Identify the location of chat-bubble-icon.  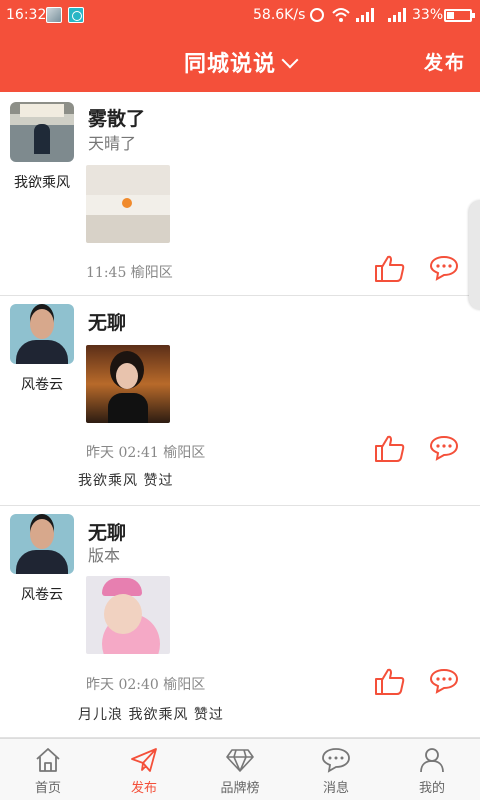
(336, 760).